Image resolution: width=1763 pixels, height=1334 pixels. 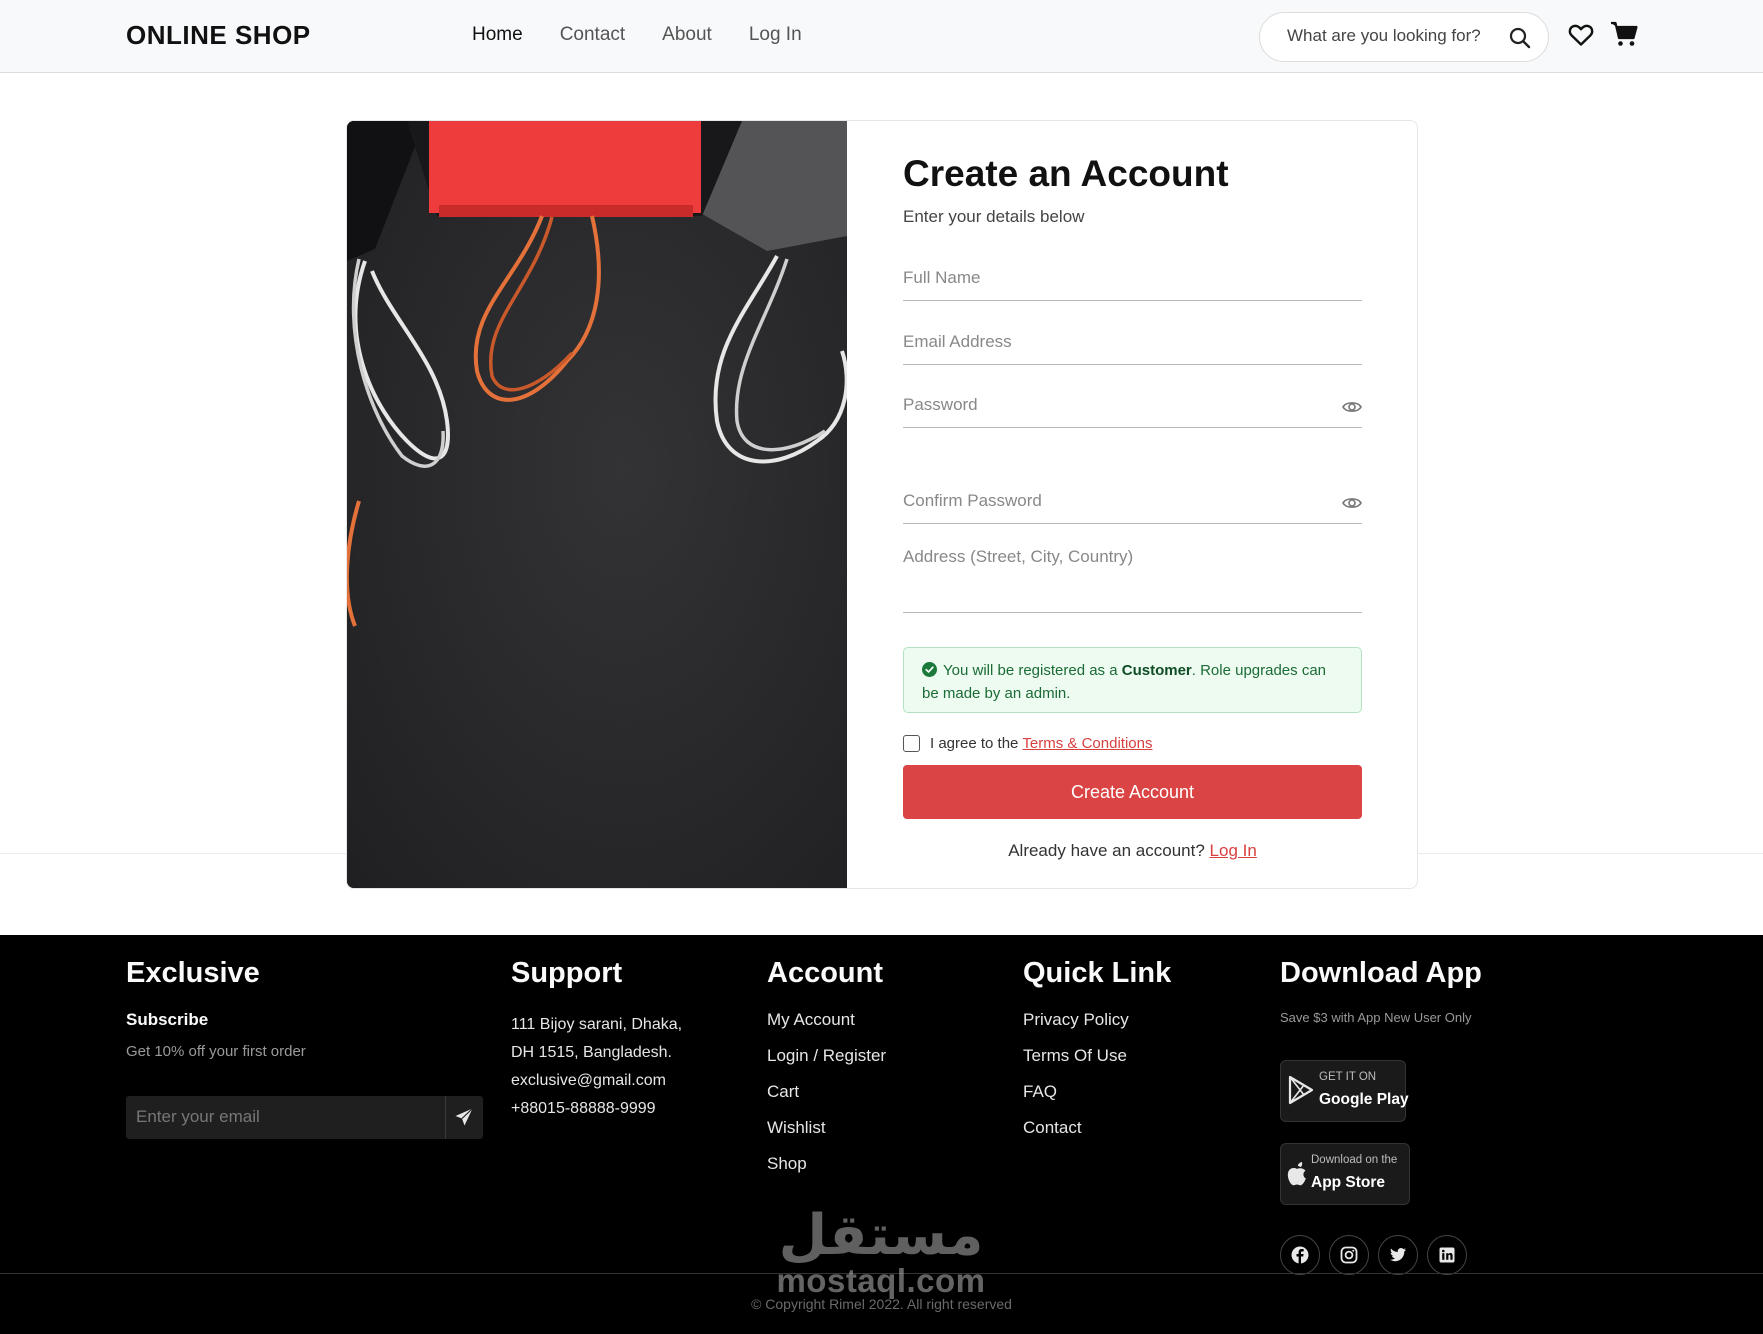 I want to click on footer-link-login-register: Login / Register, so click(x=826, y=1056).